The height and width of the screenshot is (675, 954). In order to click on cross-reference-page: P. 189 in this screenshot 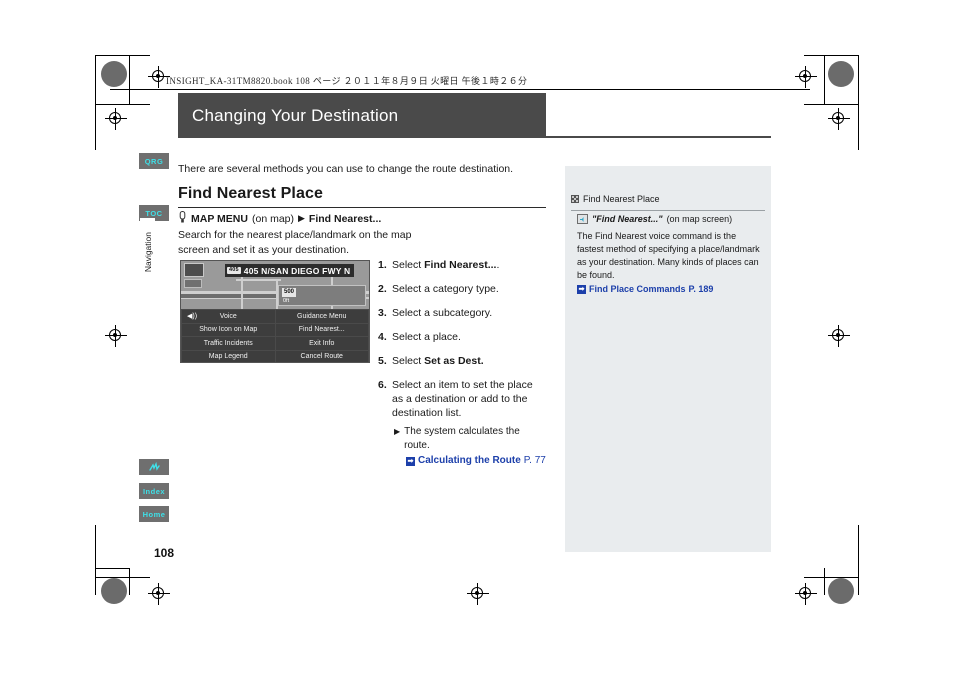, I will do `click(701, 289)`.